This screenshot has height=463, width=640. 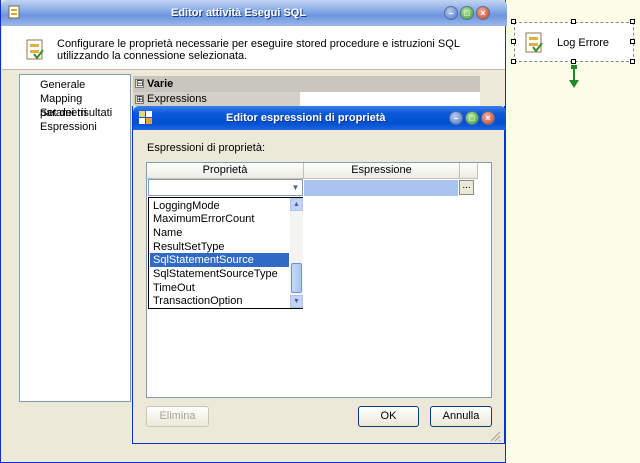 I want to click on expression-cell, so click(x=381, y=188).